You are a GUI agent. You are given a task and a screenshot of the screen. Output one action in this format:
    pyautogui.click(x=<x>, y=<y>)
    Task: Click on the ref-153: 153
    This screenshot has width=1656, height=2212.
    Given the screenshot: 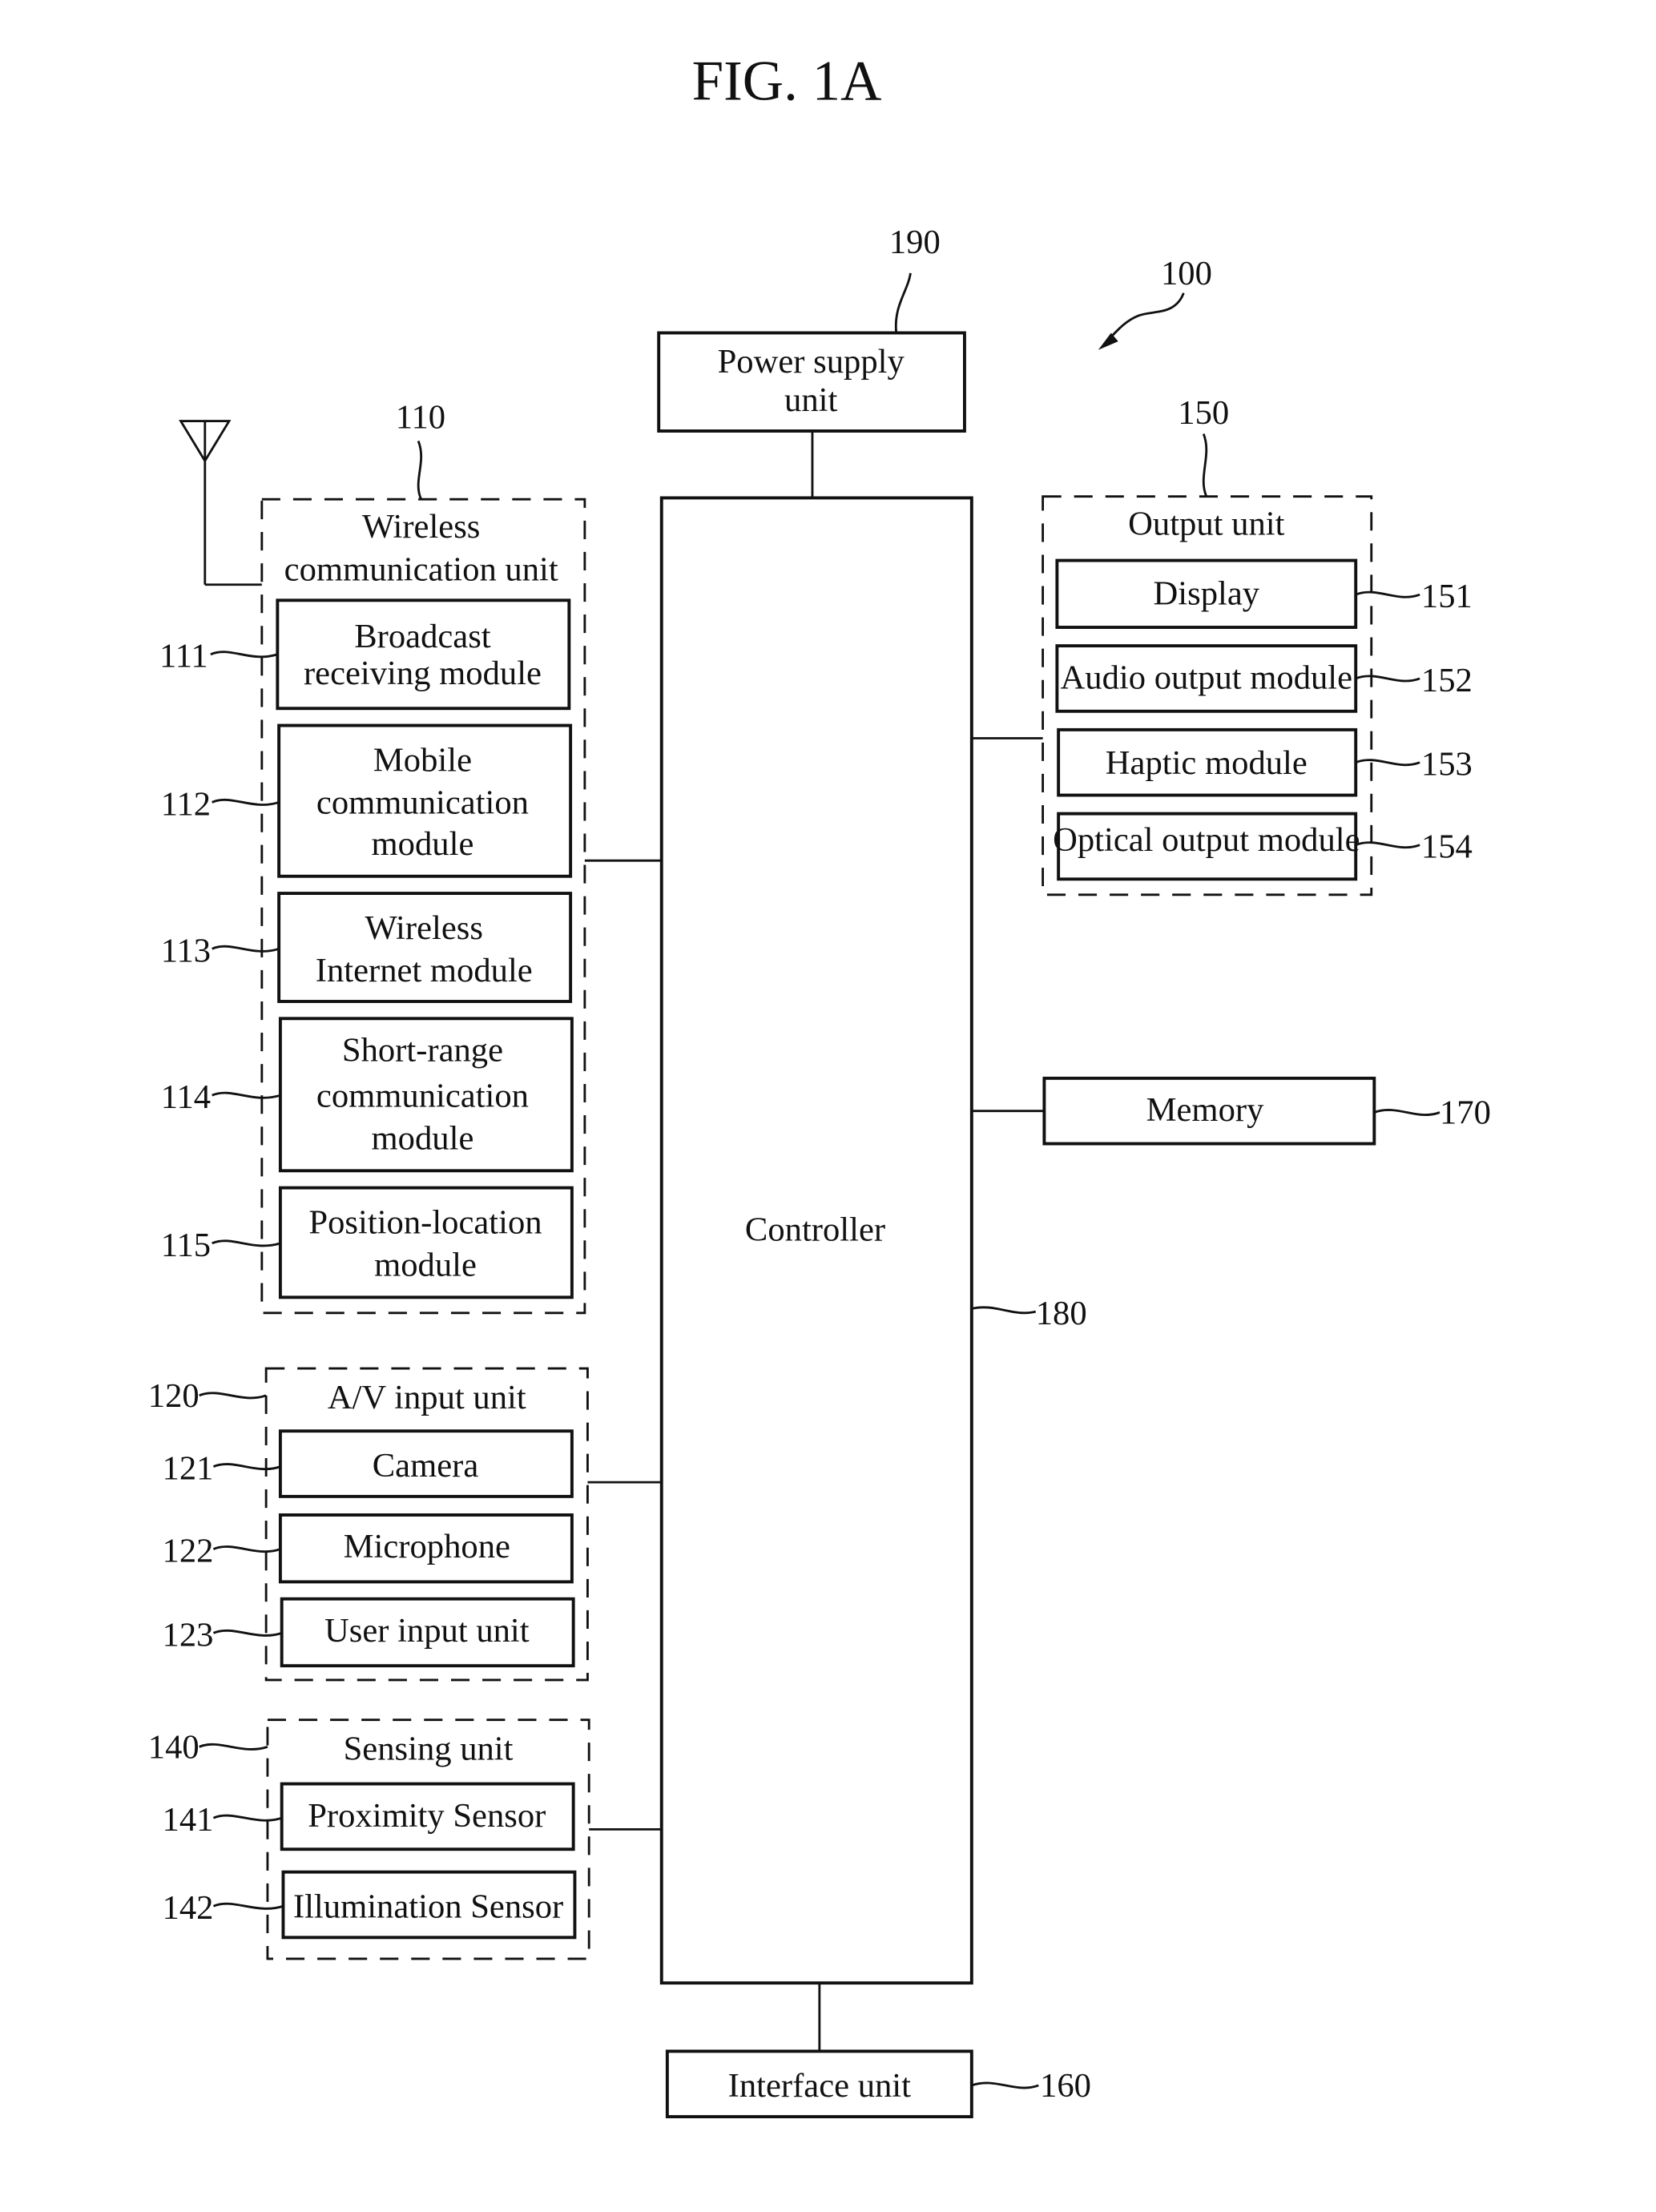 What is the action you would take?
    pyautogui.click(x=1447, y=765)
    